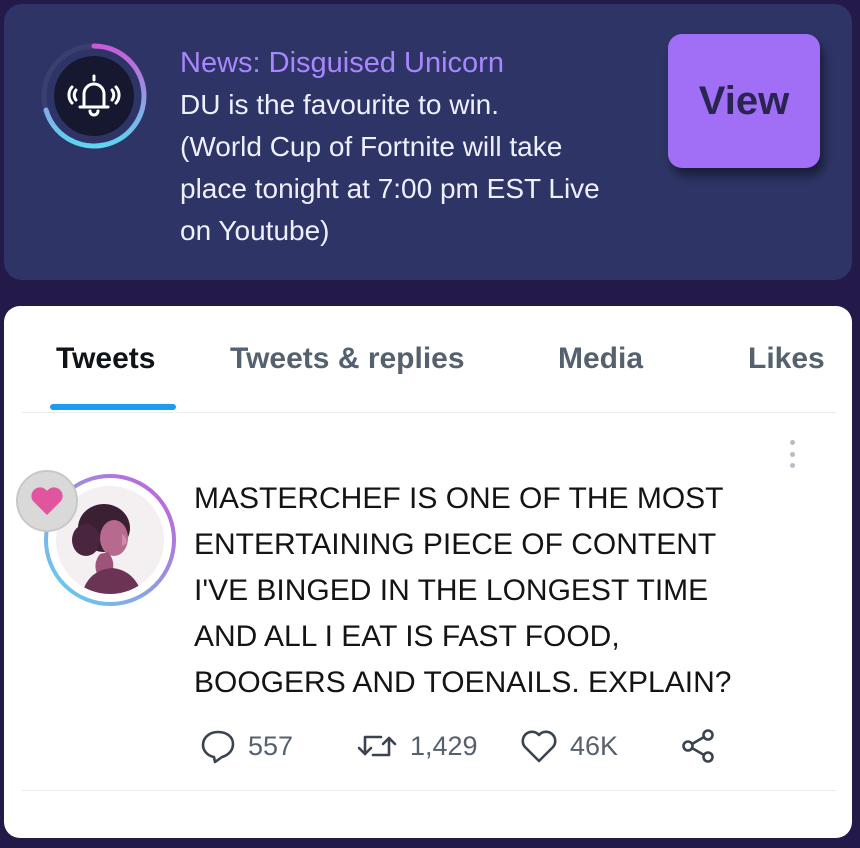 The image size is (860, 848). I want to click on notification-body-line: DU is the favourite to win., so click(340, 104).